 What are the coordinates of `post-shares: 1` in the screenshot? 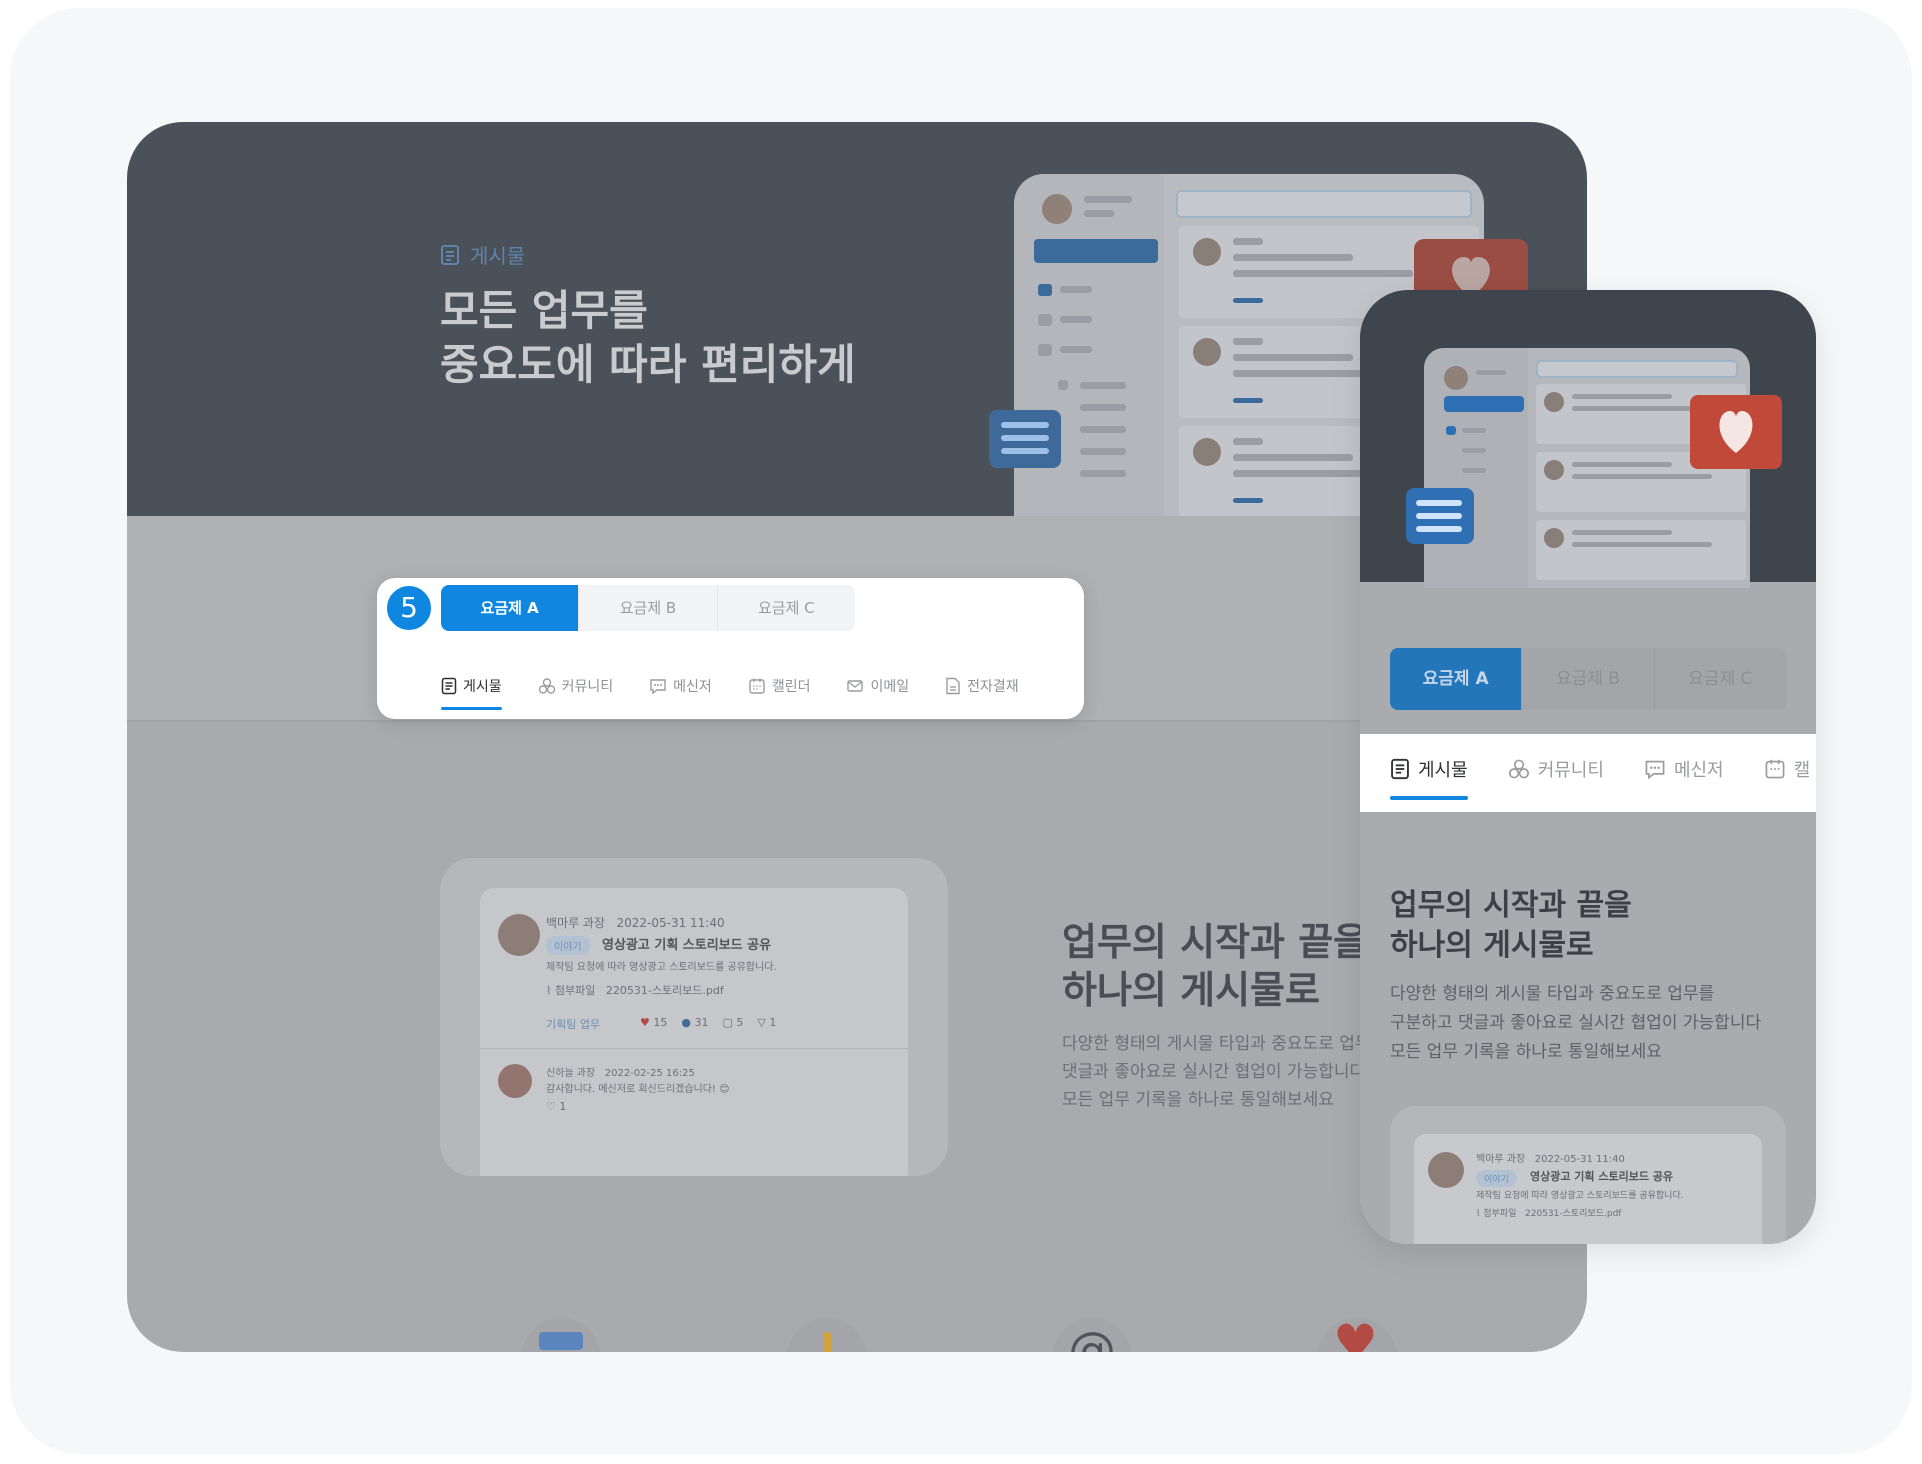 It's located at (773, 1022).